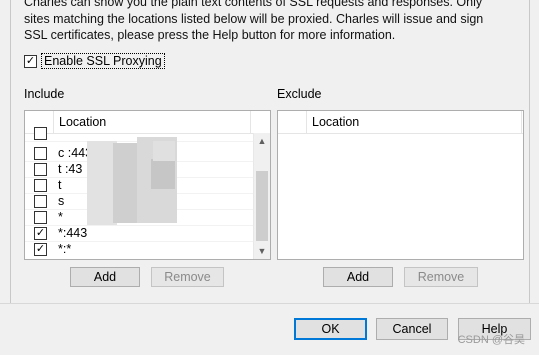 The image size is (539, 355). Describe the element at coordinates (48, 249) in the screenshot. I see `table-row: ✓ *:*` at that location.